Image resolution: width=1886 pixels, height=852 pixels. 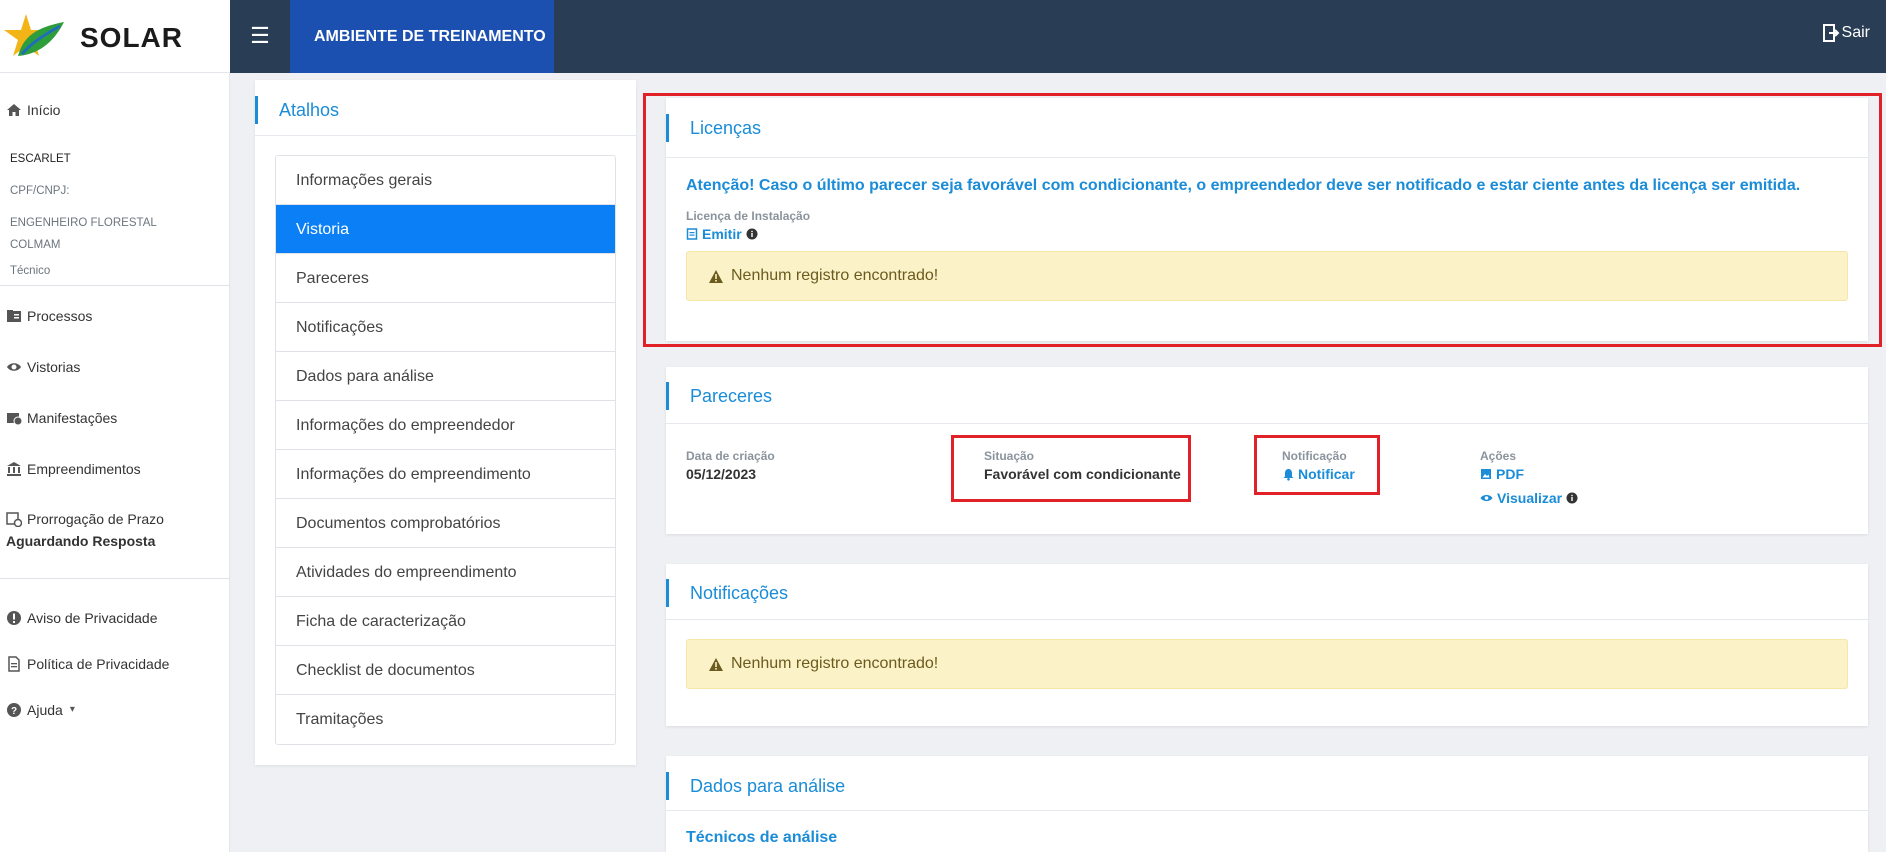 I want to click on logout-label: Sair, so click(x=1855, y=32).